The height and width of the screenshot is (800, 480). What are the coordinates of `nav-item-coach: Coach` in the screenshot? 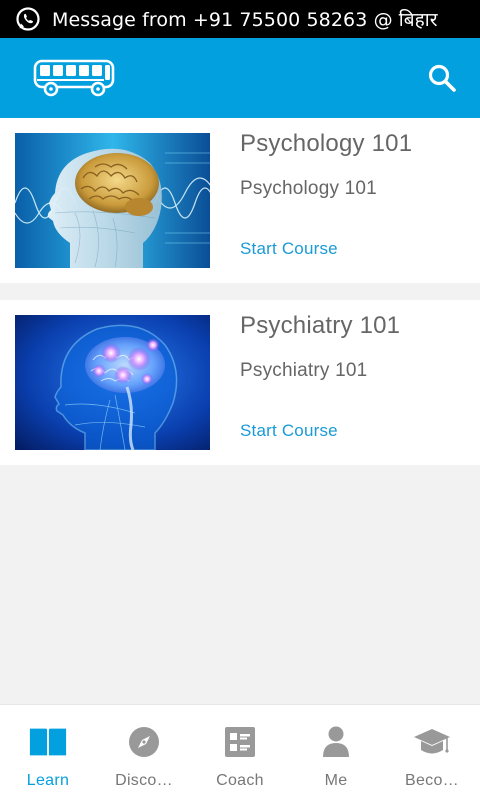 It's located at (240, 752).